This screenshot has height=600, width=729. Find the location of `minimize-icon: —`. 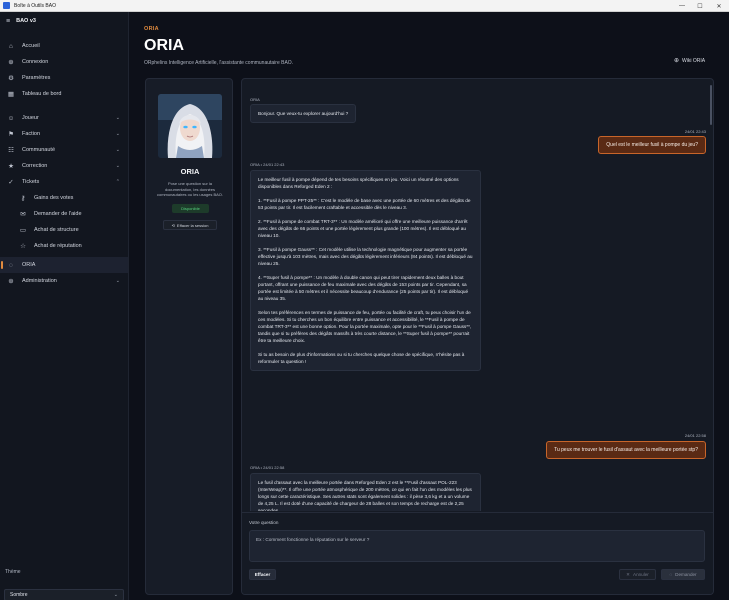

minimize-icon: — is located at coordinates (682, 6).